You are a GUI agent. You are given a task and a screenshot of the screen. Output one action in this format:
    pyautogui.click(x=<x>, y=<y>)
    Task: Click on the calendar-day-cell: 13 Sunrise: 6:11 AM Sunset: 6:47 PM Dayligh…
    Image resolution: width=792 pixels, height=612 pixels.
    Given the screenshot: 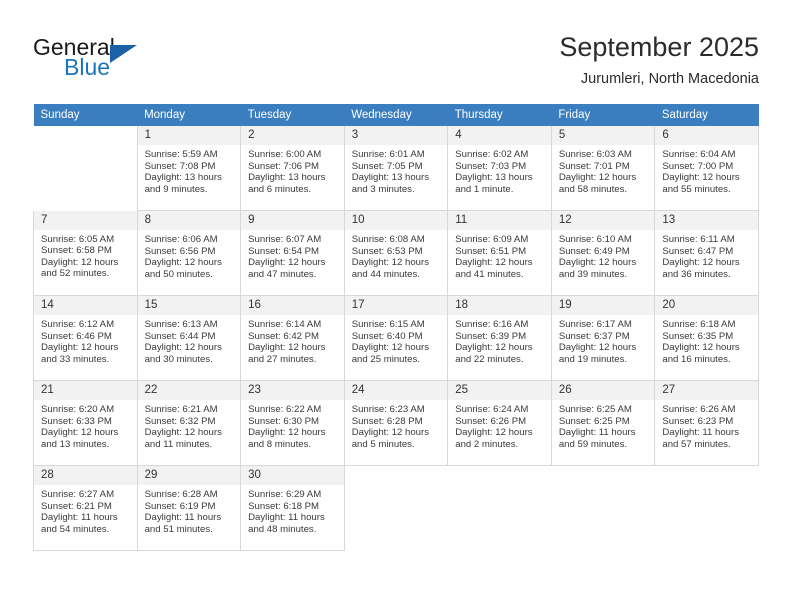 What is the action you would take?
    pyautogui.click(x=706, y=253)
    